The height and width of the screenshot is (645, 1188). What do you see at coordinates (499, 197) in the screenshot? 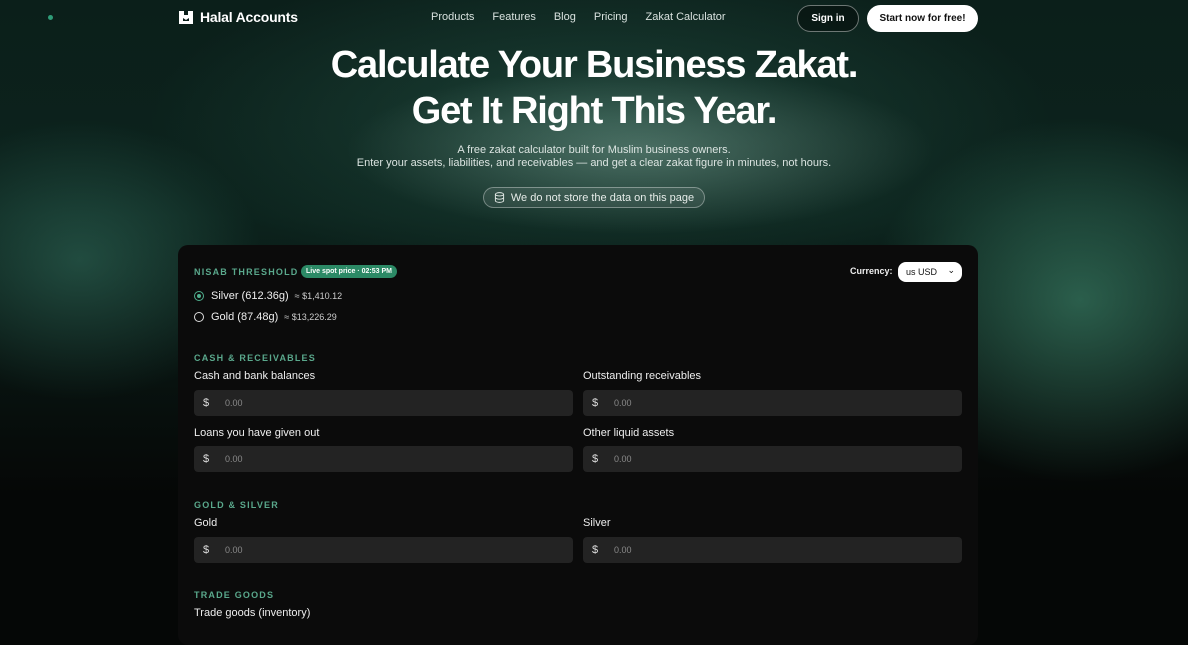
I see `database-icon` at bounding box center [499, 197].